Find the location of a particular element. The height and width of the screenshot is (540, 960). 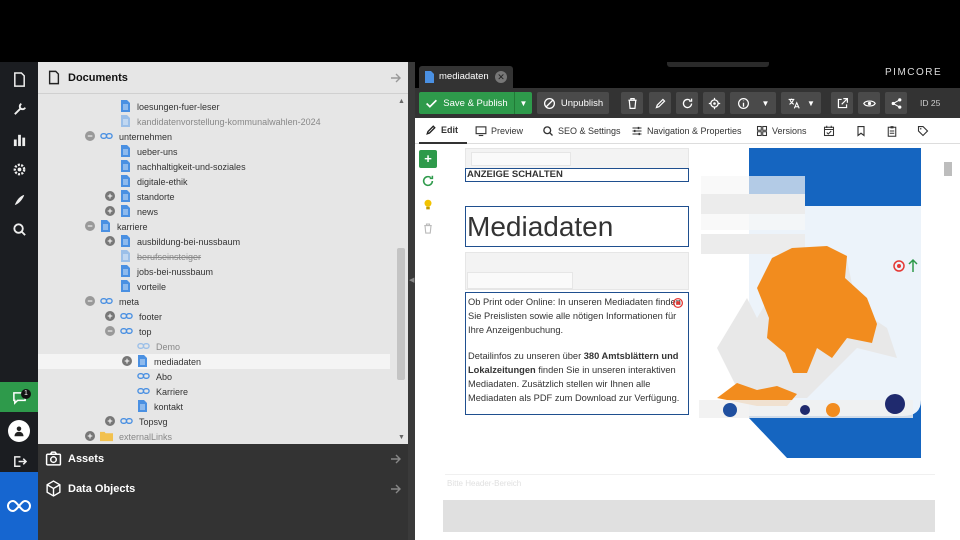

reload-button is located at coordinates (687, 103).